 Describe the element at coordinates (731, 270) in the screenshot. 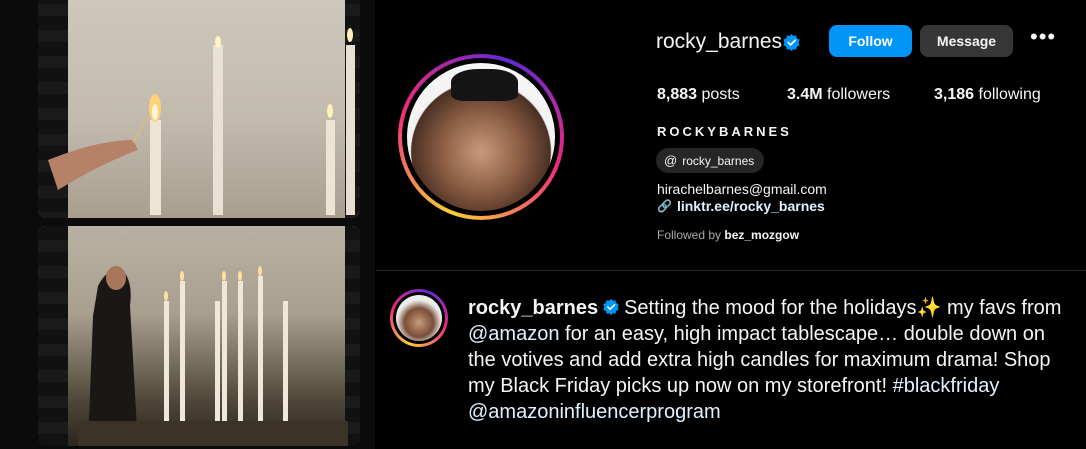

I see `section-divider` at that location.